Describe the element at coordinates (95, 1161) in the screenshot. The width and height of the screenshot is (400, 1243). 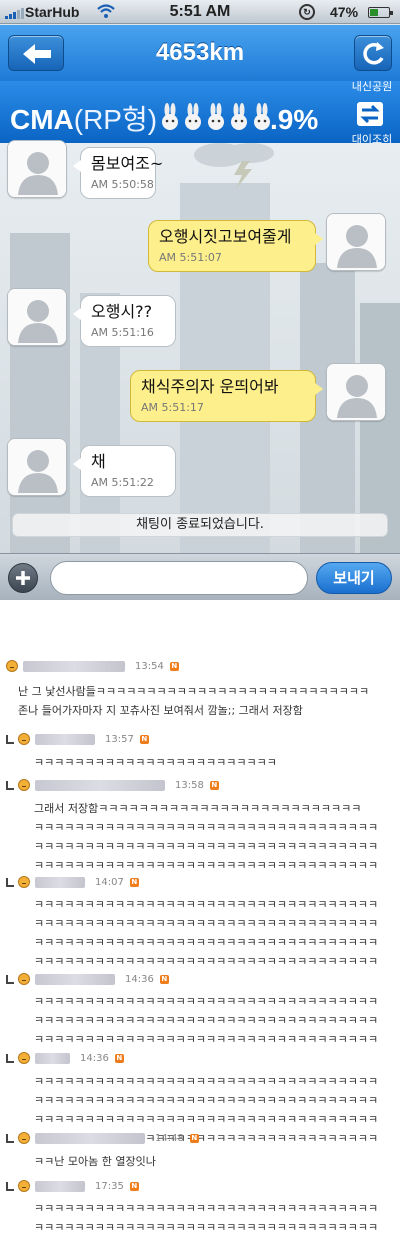
I see `comment-text: ㅋㅋ난 모아놈 한 열장잇나` at that location.